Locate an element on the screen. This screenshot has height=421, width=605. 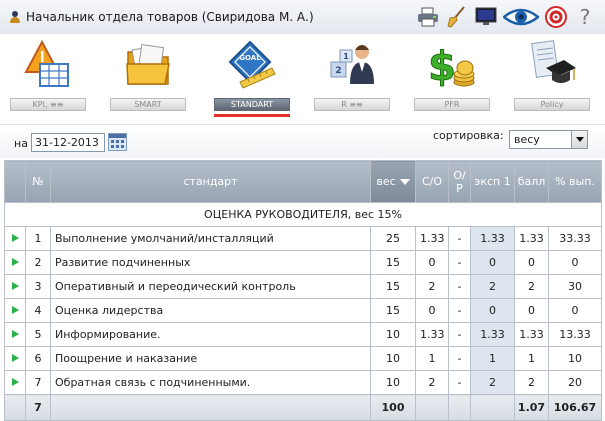
col-standard: стандарт is located at coordinates (210, 181).